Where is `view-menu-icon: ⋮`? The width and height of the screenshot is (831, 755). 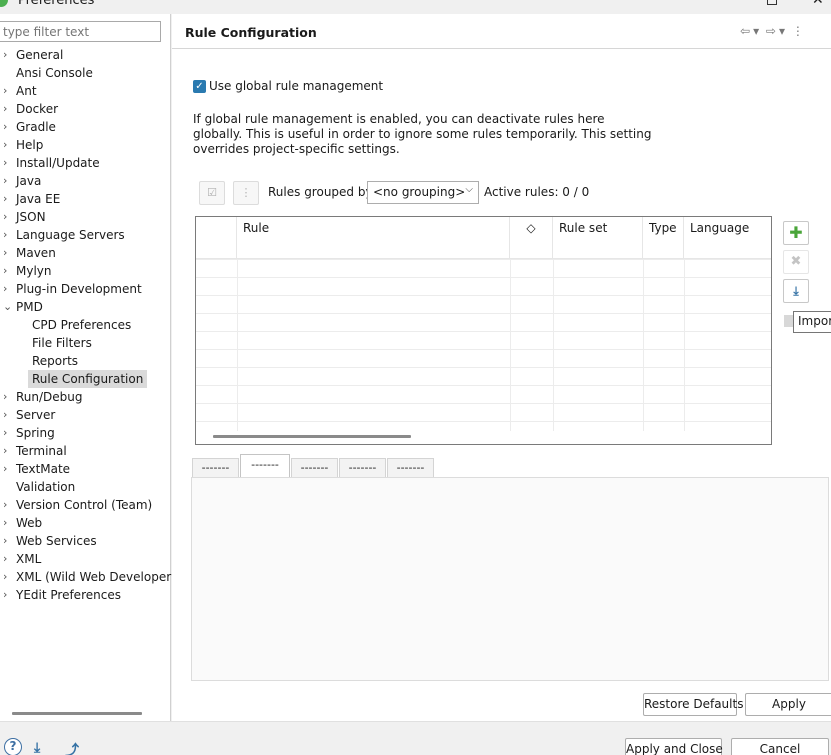 view-menu-icon: ⋮ is located at coordinates (798, 31).